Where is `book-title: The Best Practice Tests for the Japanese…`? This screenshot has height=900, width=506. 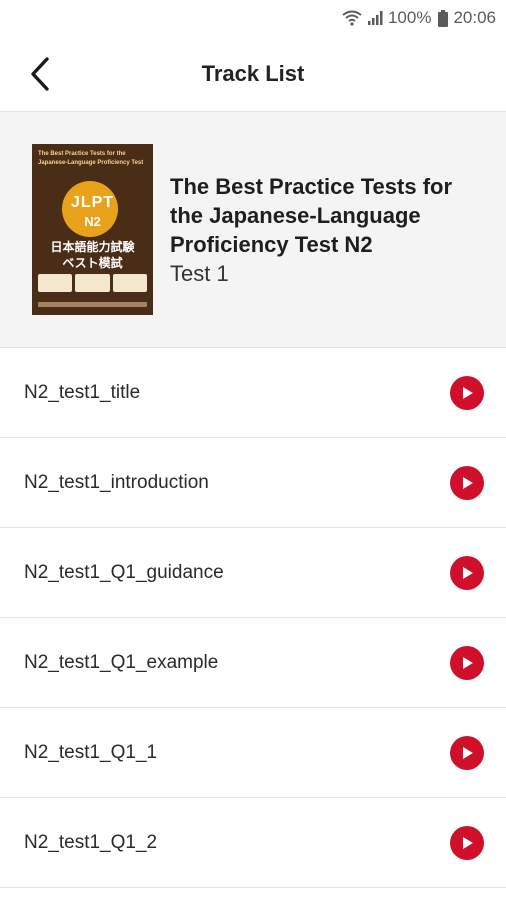 book-title: The Best Practice Tests for the Japanese… is located at coordinates (311, 215).